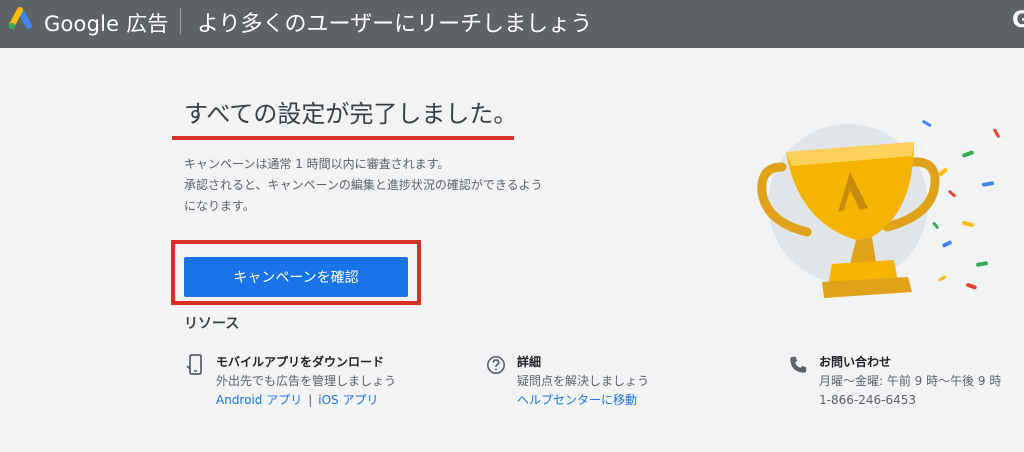  Describe the element at coordinates (348, 400) in the screenshot. I see `ios-app-link: iOS アプリ` at that location.